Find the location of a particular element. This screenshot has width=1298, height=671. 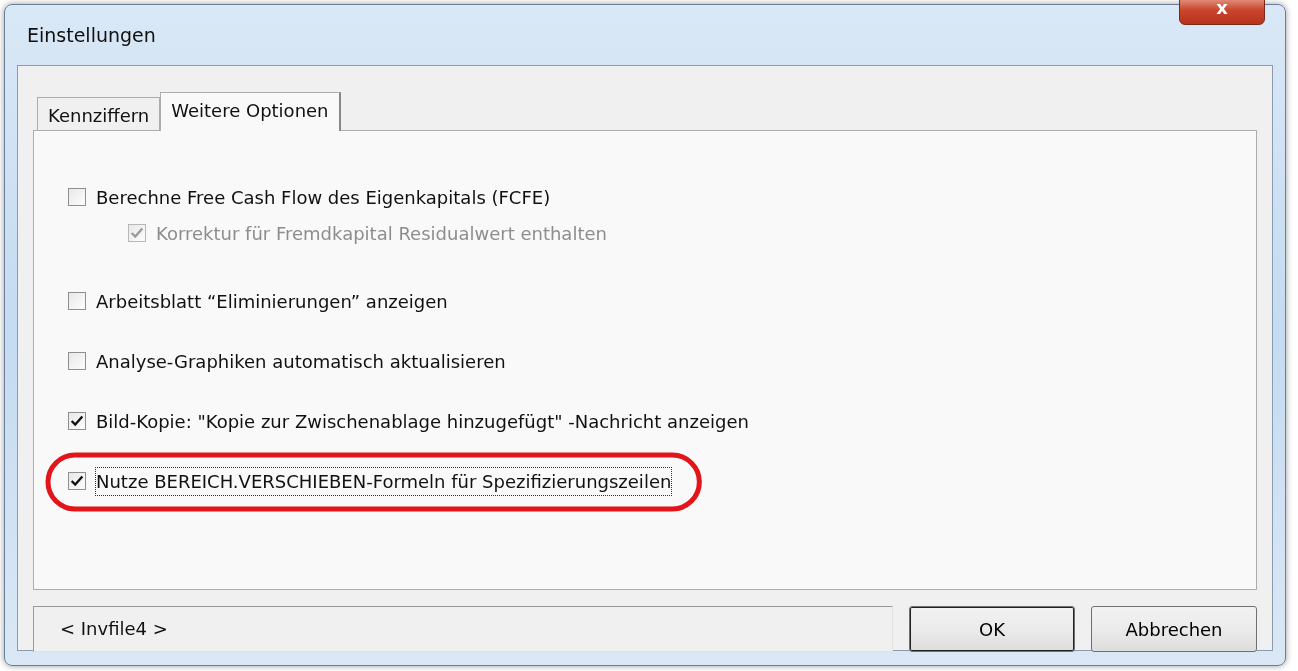

checkbox-label: Nutze BEREICH.VERSCHIEBEN-Formeln für Spezifizierungszeilen is located at coordinates (384, 481).